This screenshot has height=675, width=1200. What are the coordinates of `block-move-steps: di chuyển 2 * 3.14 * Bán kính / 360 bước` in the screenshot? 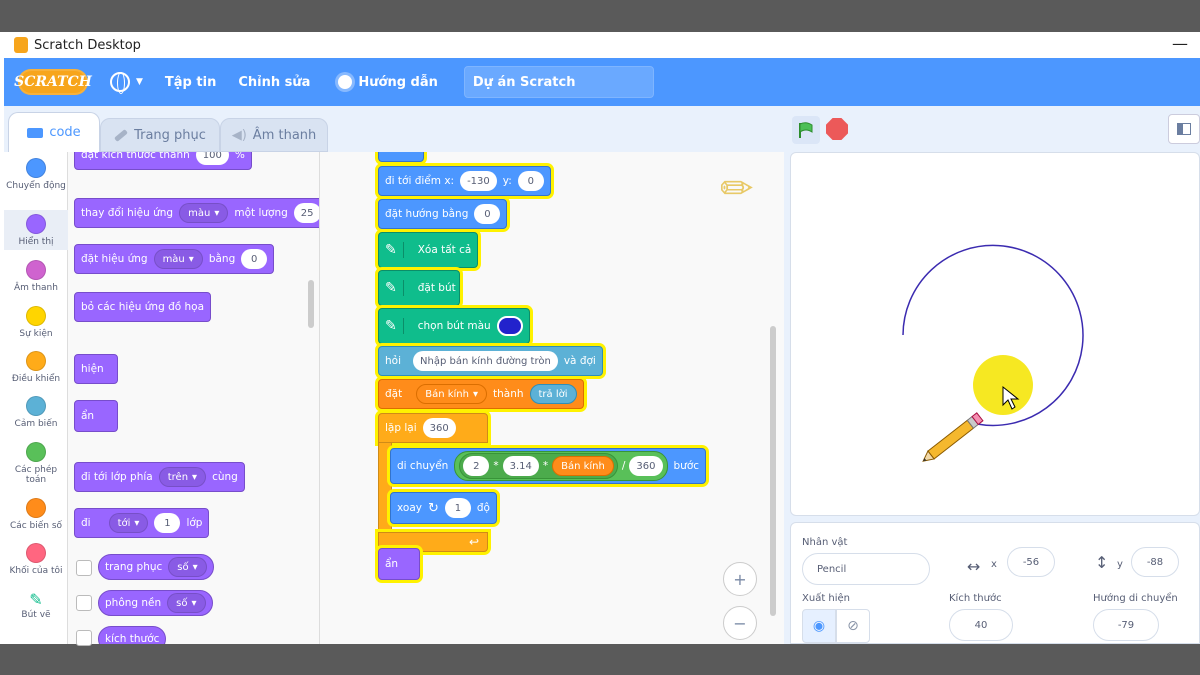 It's located at (548, 466).